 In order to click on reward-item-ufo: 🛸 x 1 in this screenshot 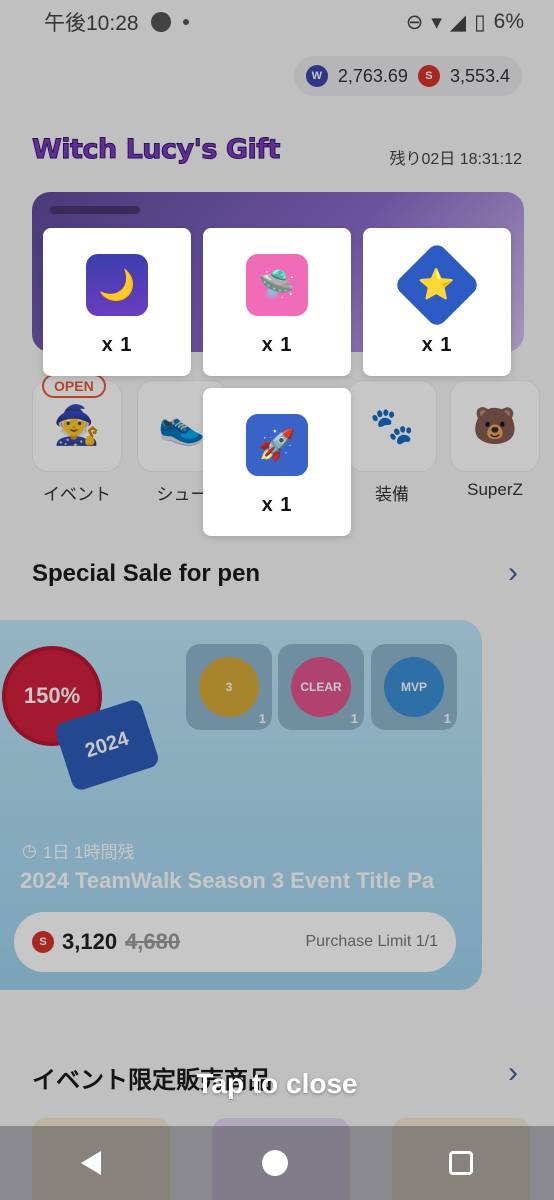, I will do `click(277, 302)`.